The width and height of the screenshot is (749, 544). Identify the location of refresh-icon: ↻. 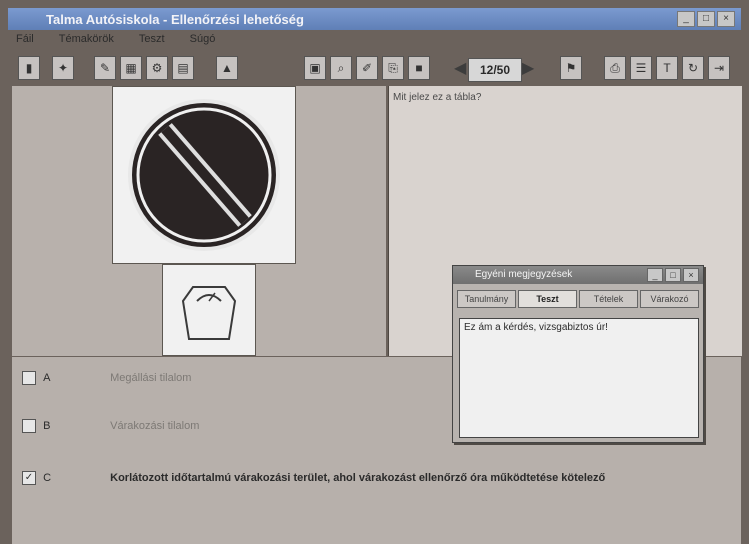
(693, 68).